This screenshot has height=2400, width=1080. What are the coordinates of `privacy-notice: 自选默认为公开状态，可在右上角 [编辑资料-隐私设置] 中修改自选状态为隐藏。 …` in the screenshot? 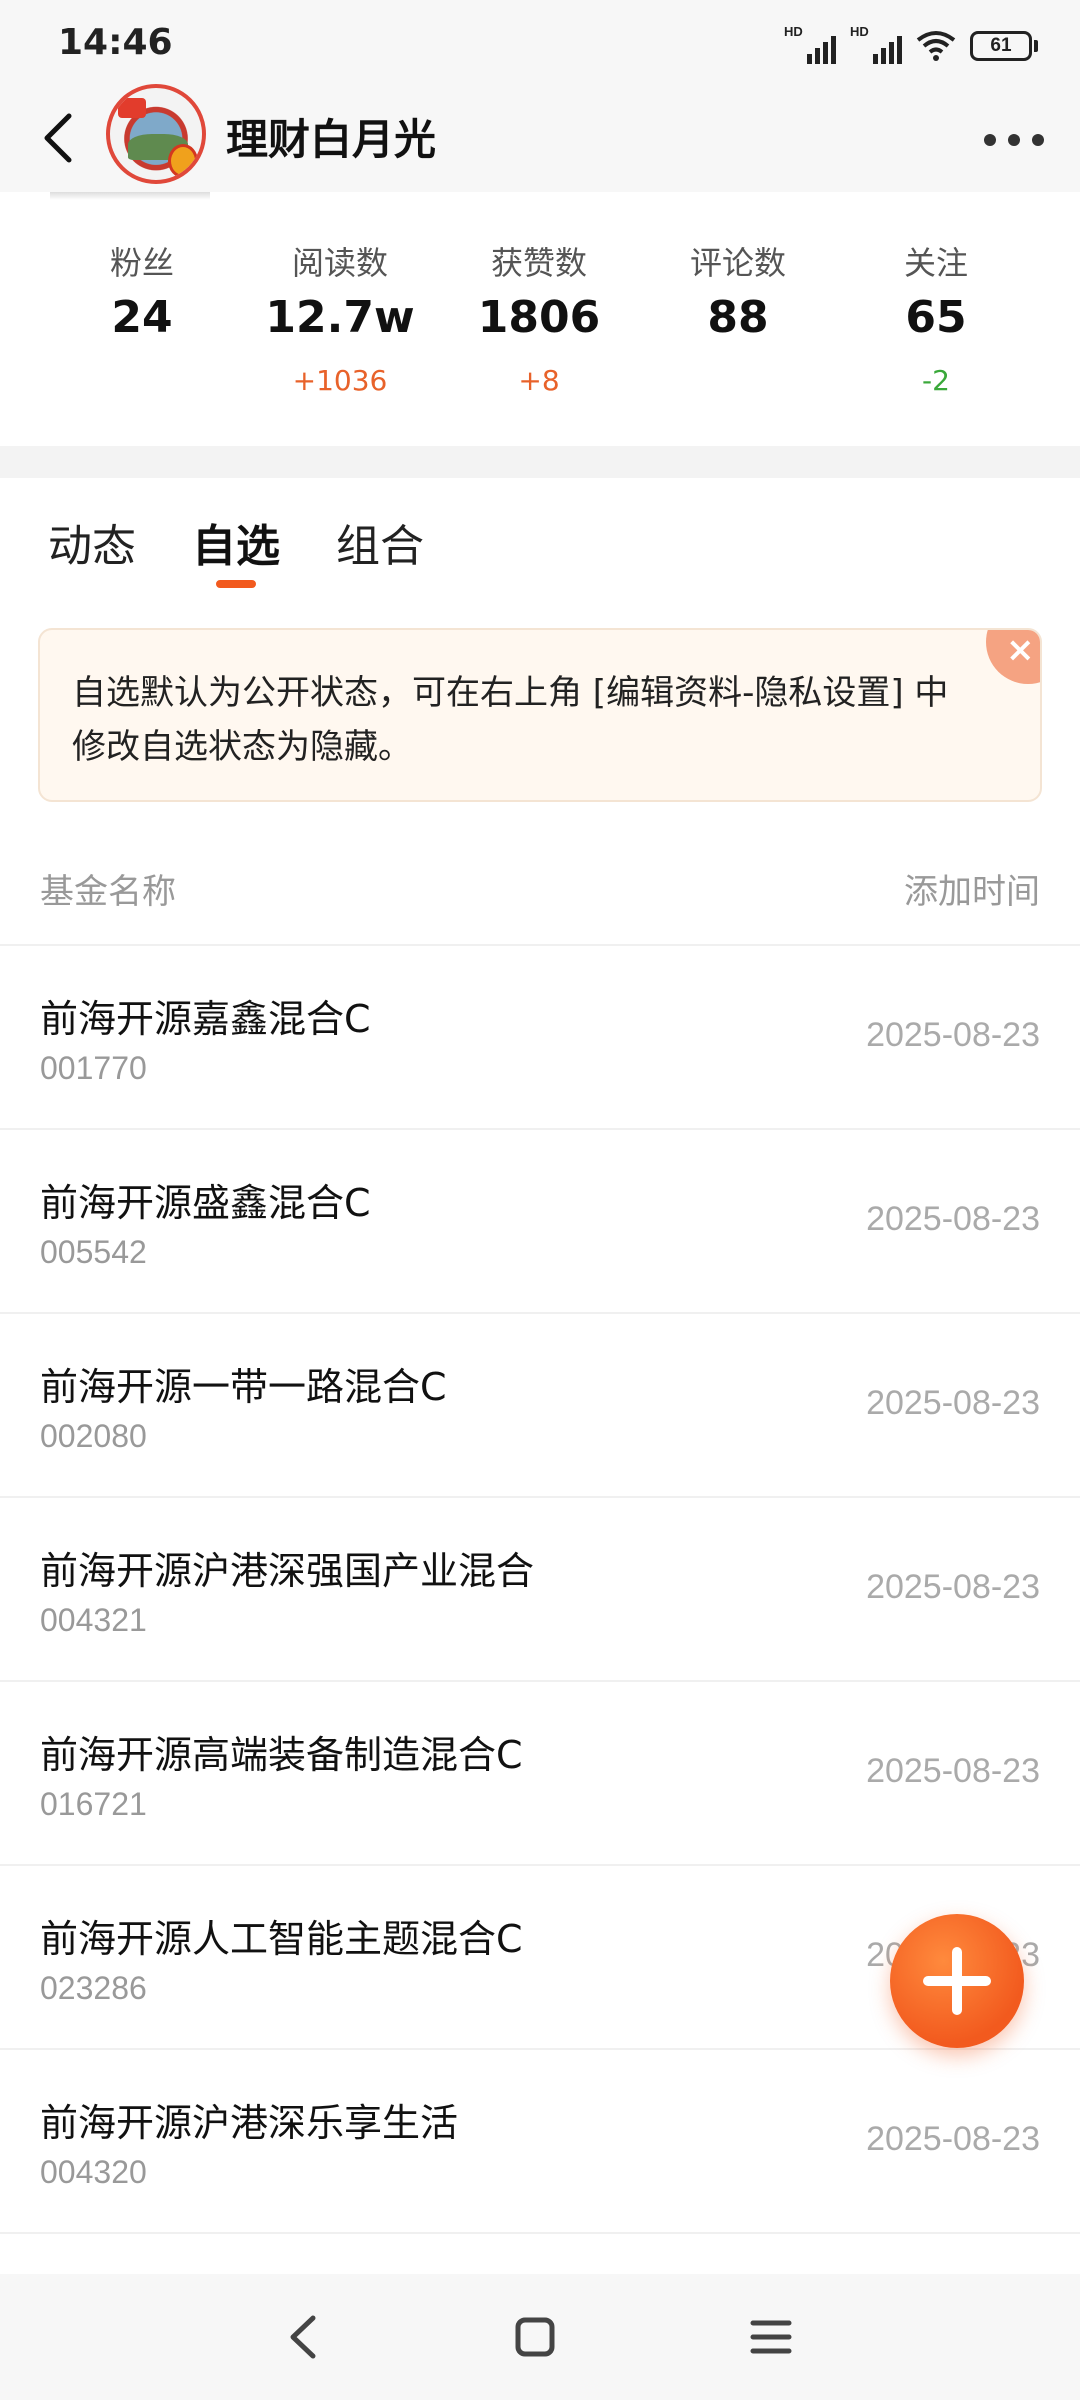 It's located at (540, 715).